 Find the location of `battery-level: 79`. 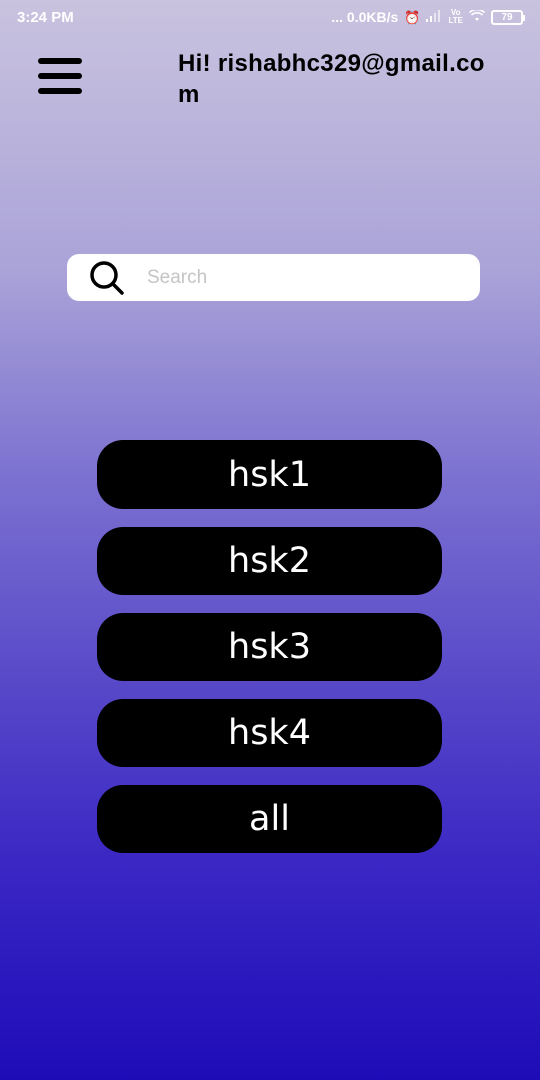

battery-level: 79 is located at coordinates (507, 17).